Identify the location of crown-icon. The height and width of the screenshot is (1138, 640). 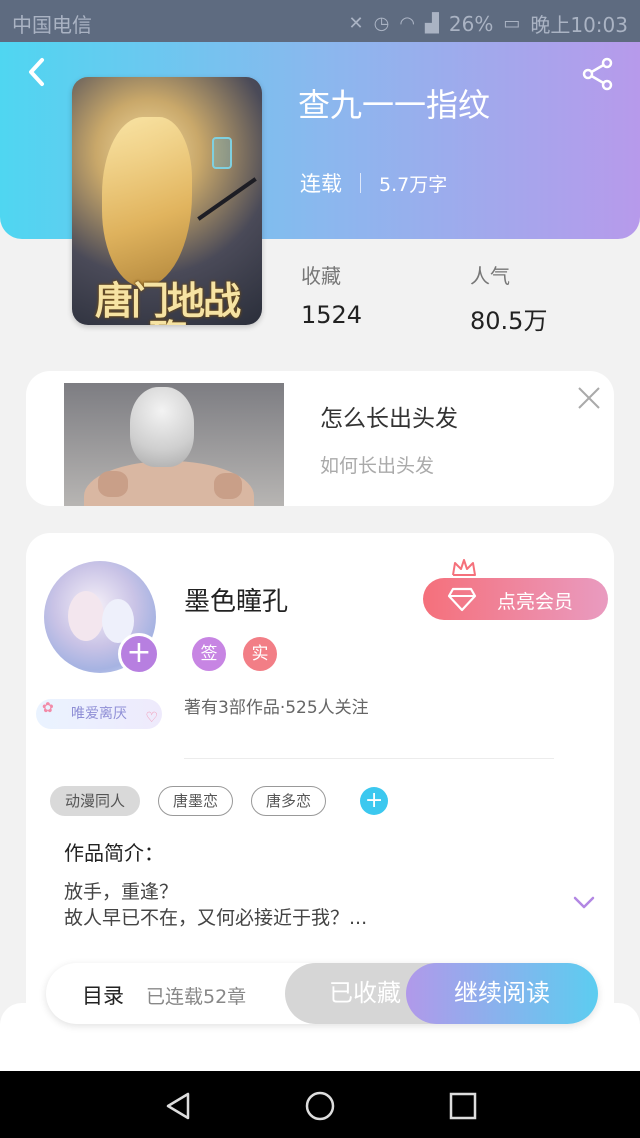
(464, 567).